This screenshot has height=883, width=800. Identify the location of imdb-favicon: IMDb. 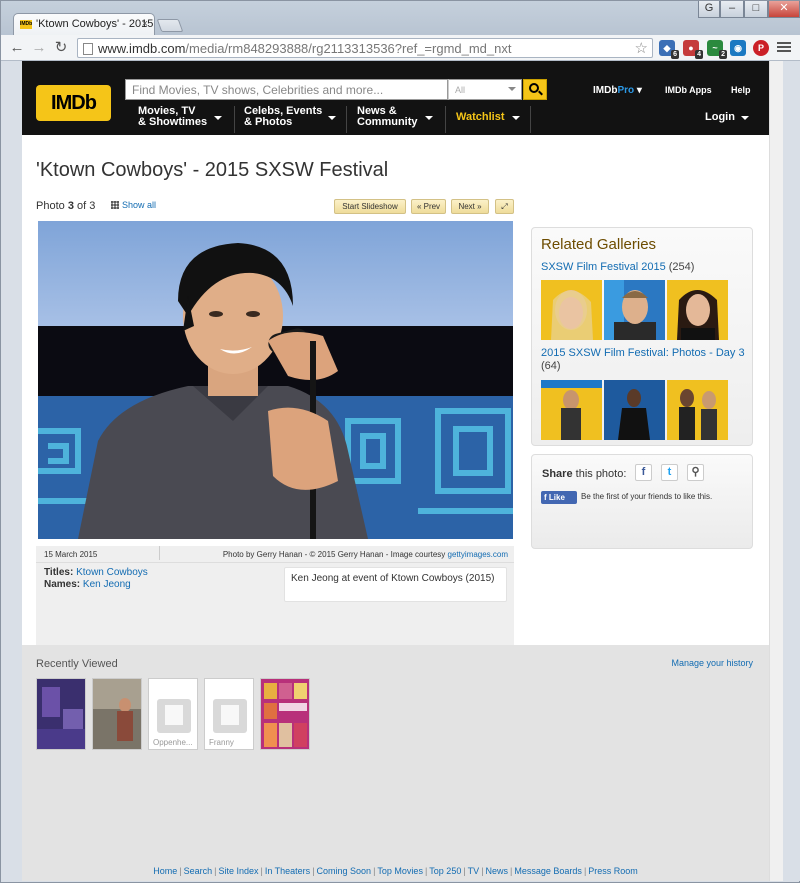
(26, 24).